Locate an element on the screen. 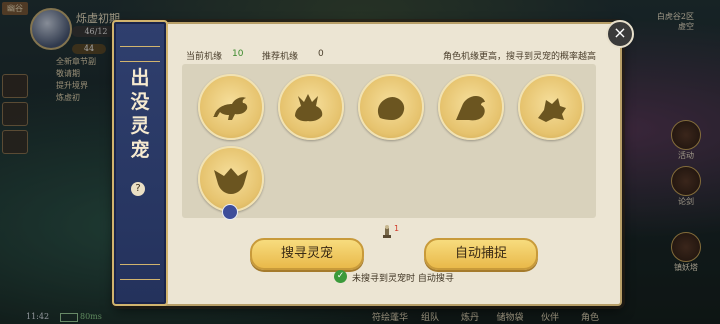  title-char: 宠 is located at coordinates (140, 150).